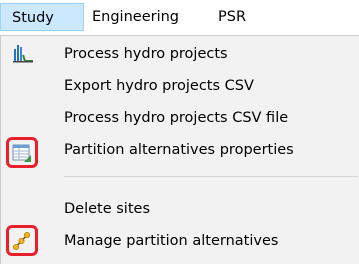 Image resolution: width=359 pixels, height=264 pixels. I want to click on menu-item-label: Process hydro projects CSV file, so click(176, 118).